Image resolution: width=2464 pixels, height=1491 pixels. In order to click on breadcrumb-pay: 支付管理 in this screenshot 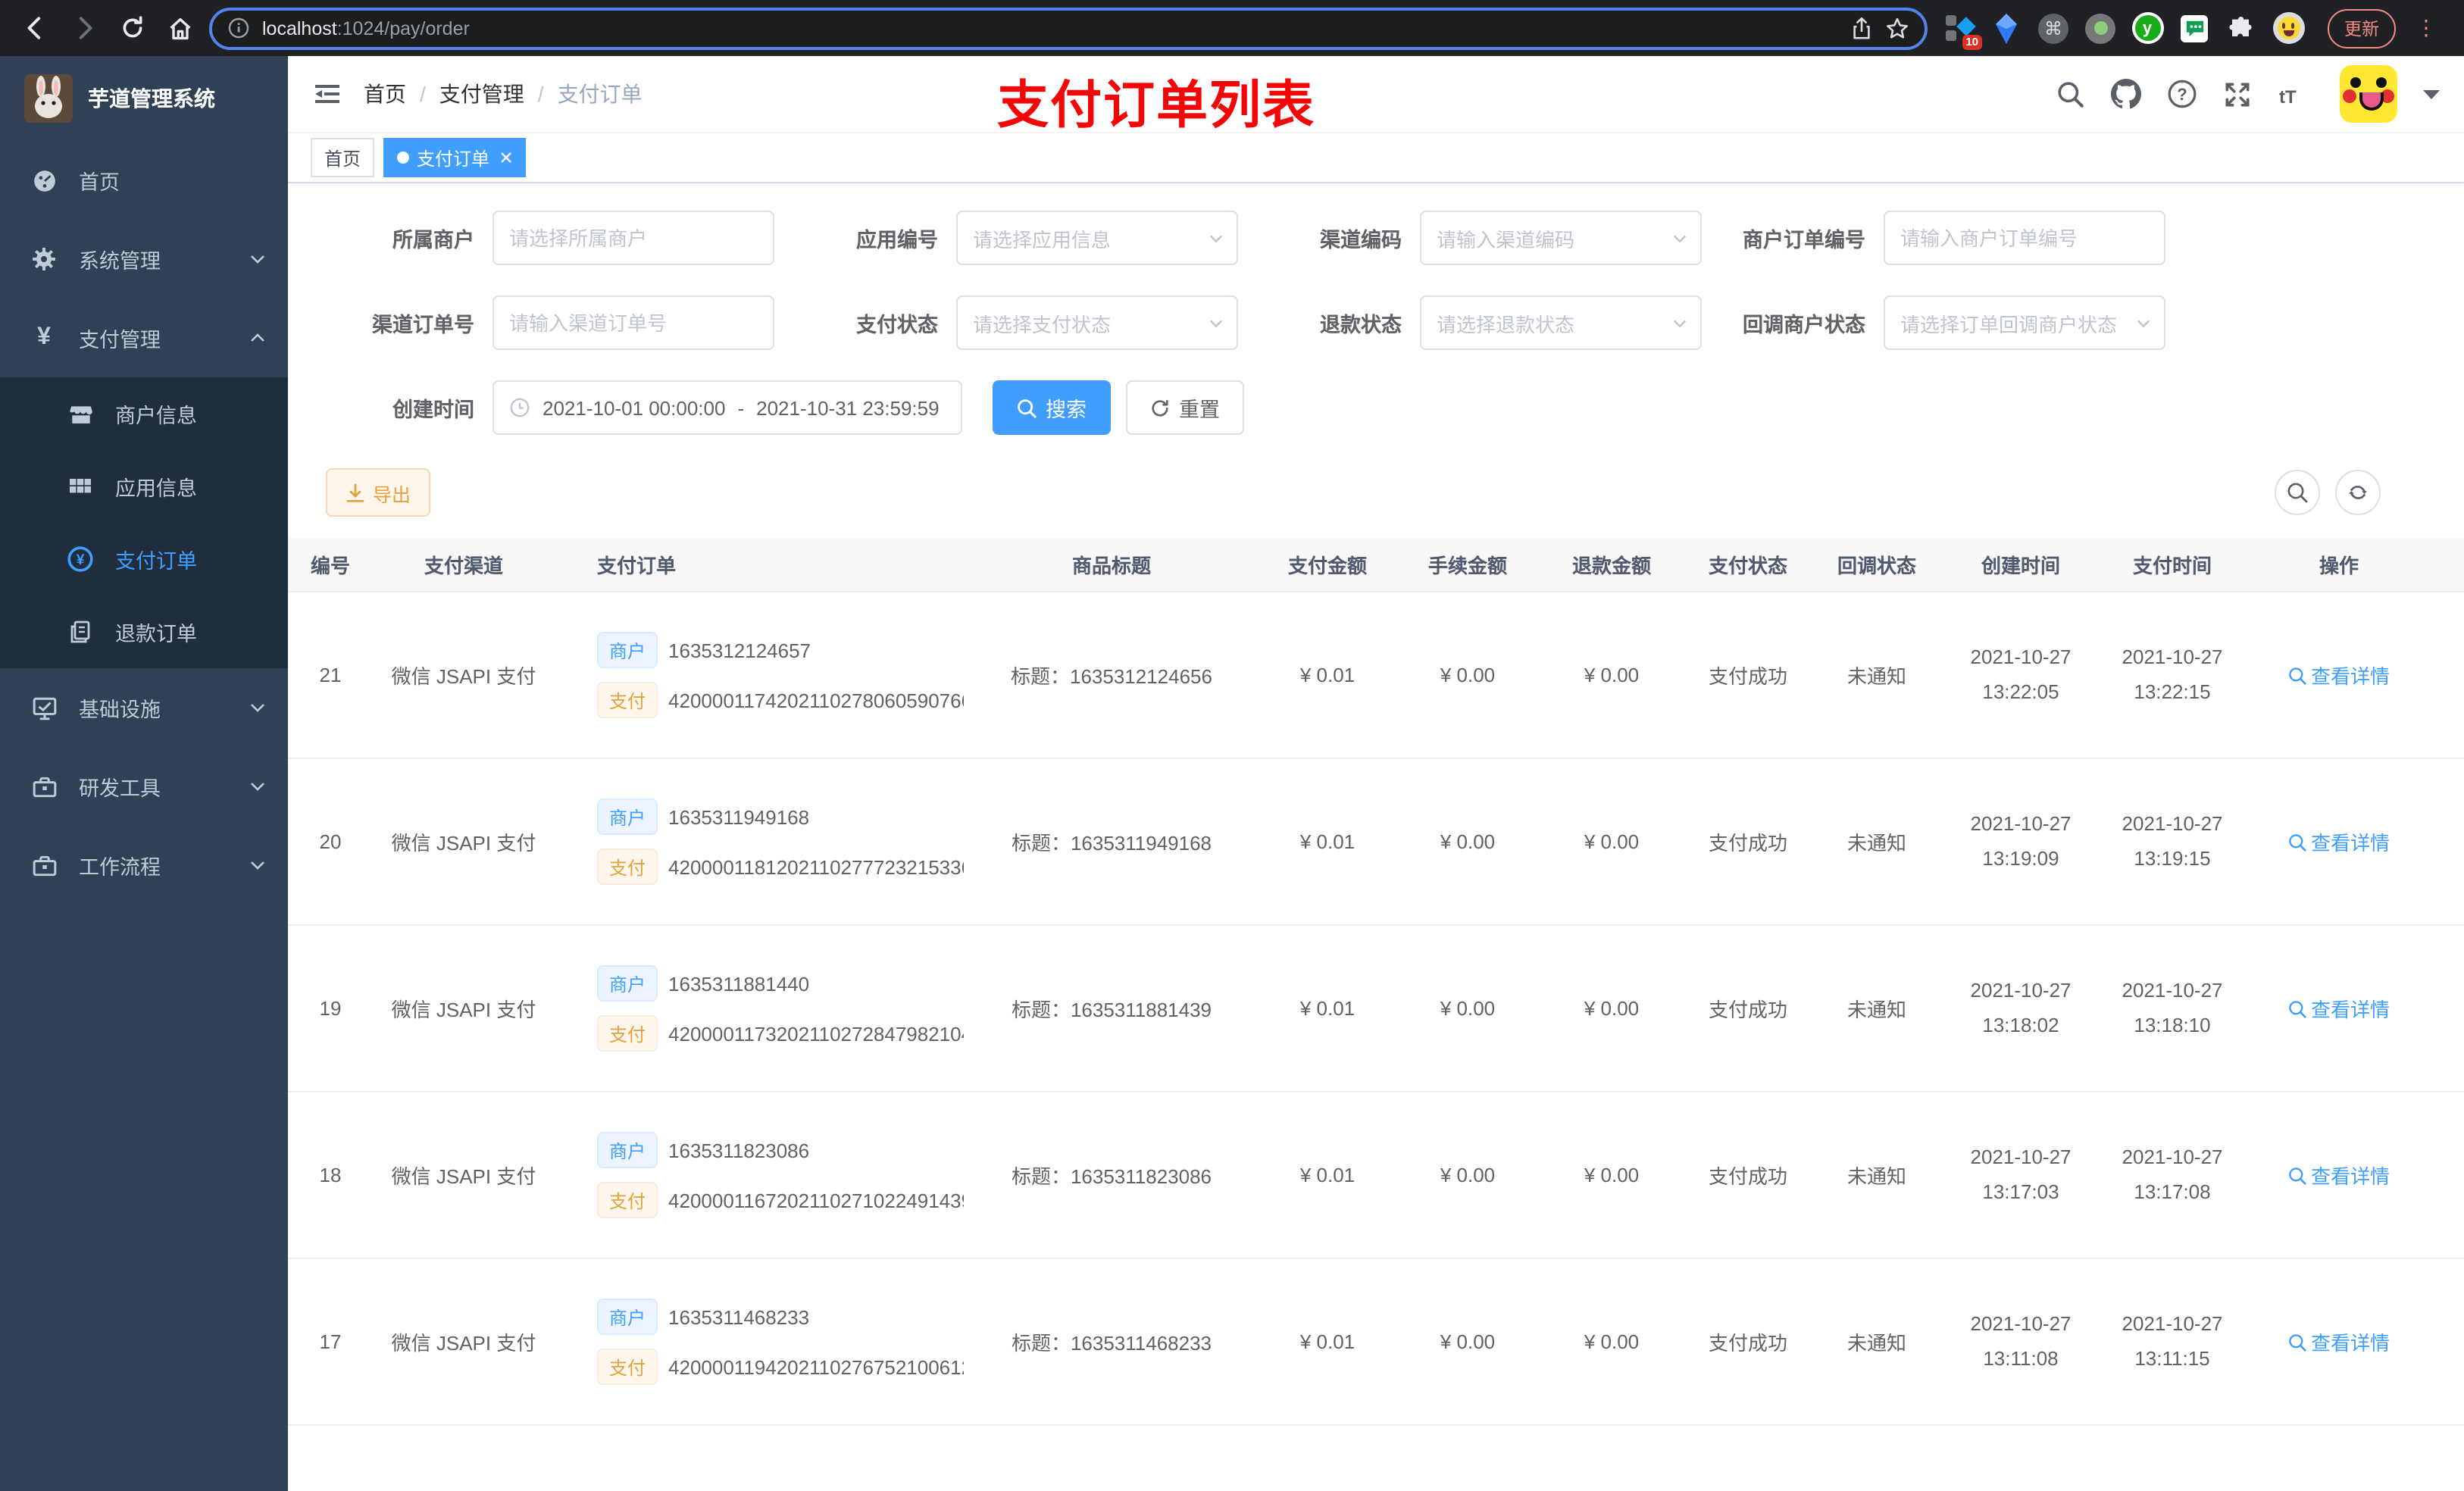, I will do `click(481, 94)`.